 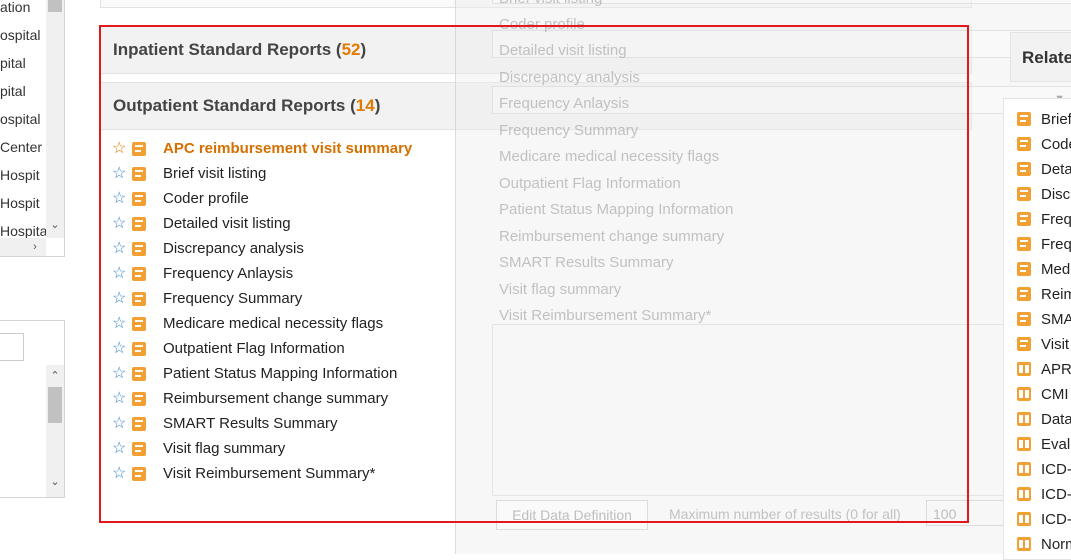 I want to click on related-item-label: Medi, so click(x=1056, y=269).